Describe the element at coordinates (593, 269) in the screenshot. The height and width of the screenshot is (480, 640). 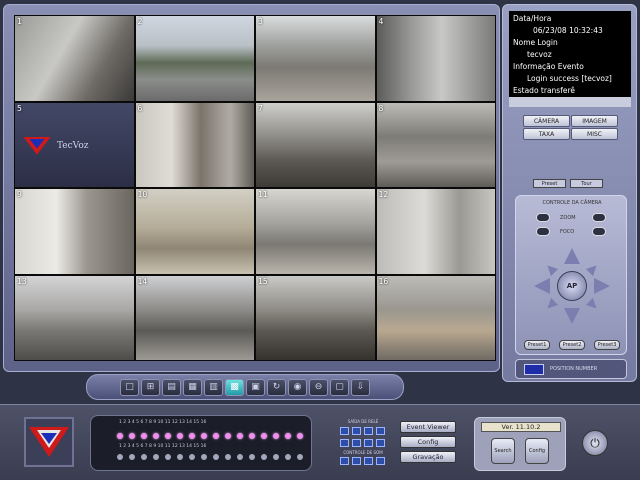
I see `arrow-up-right-icon` at that location.